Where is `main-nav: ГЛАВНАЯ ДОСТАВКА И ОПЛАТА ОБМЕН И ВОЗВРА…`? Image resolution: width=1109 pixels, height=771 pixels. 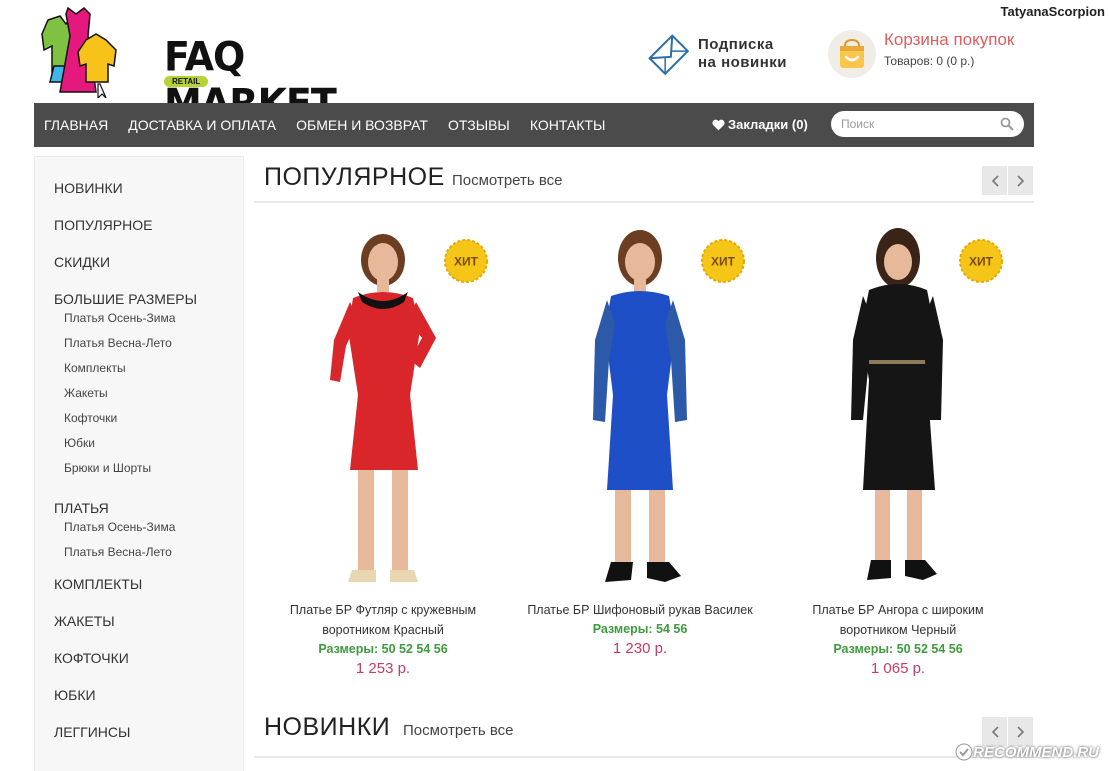 main-nav: ГЛАВНАЯ ДОСТАВКА И ОПЛАТА ОБМЕН И ВОЗВРА… is located at coordinates (534, 125).